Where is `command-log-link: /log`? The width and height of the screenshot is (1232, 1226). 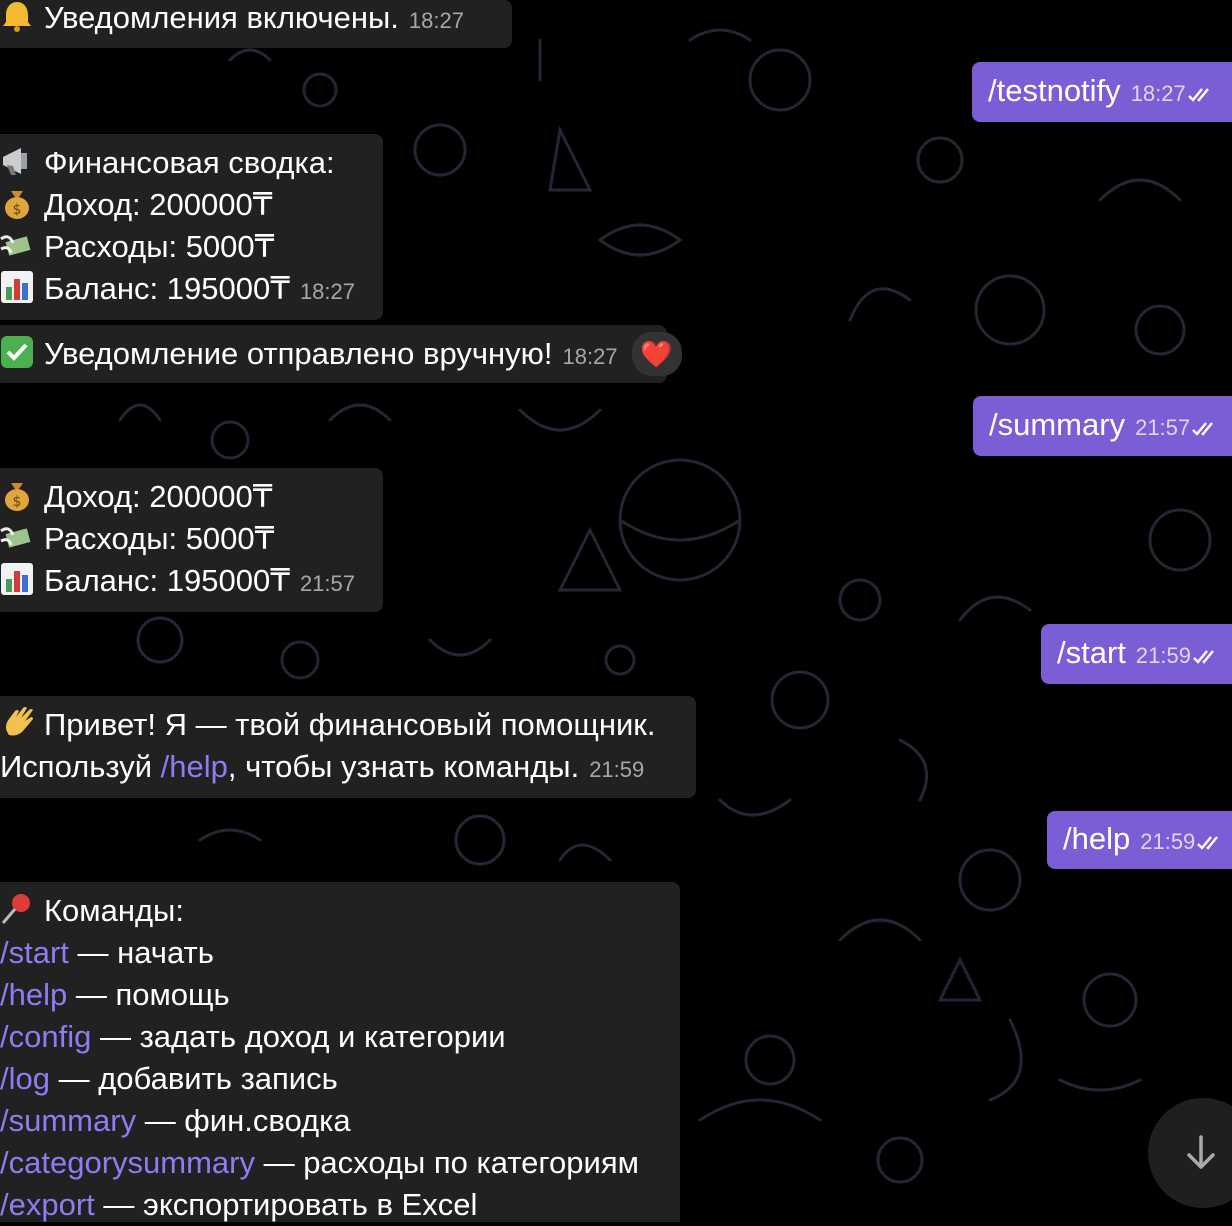
command-log-link: /log is located at coordinates (25, 1078).